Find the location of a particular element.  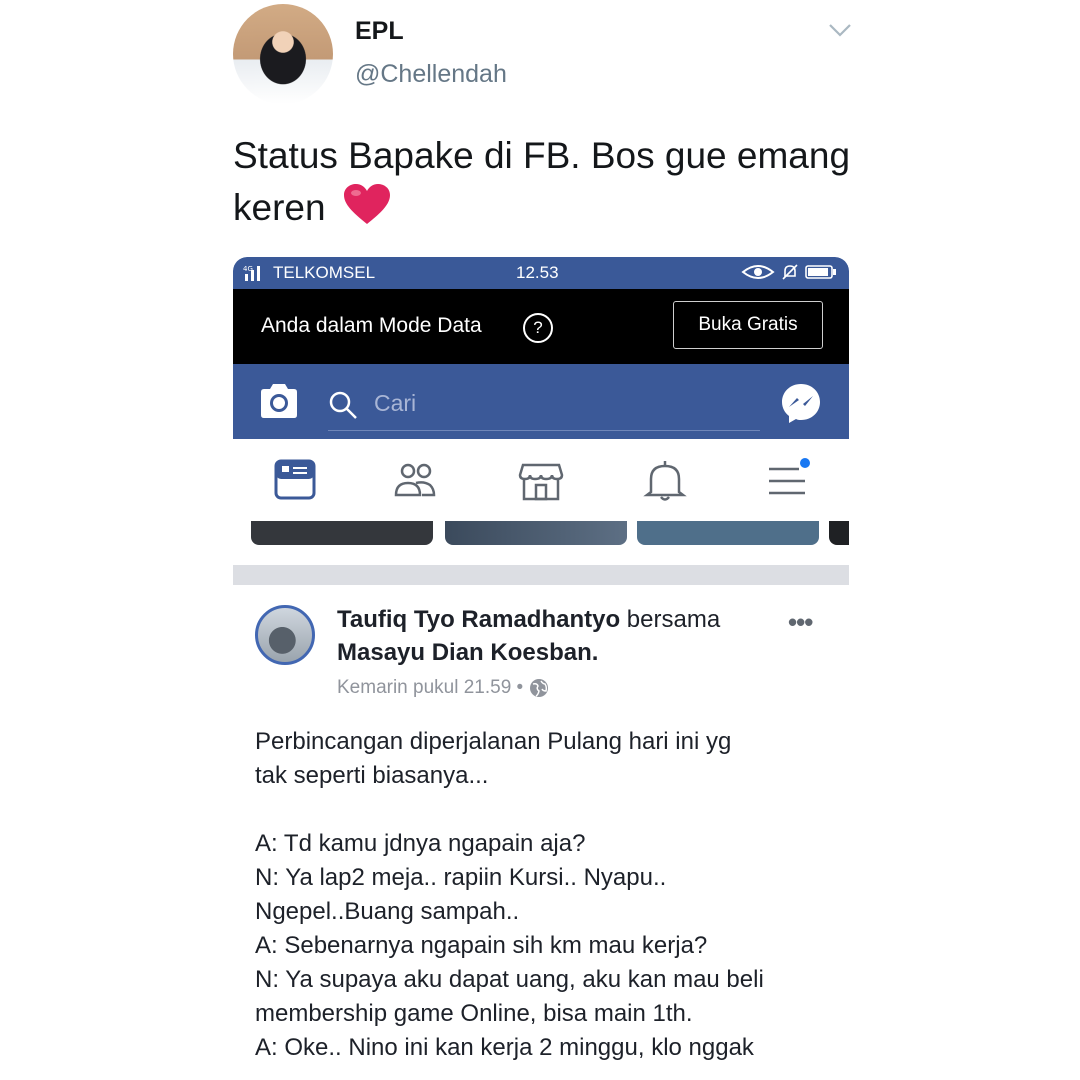

search-placeholder: Cari is located at coordinates (395, 403).